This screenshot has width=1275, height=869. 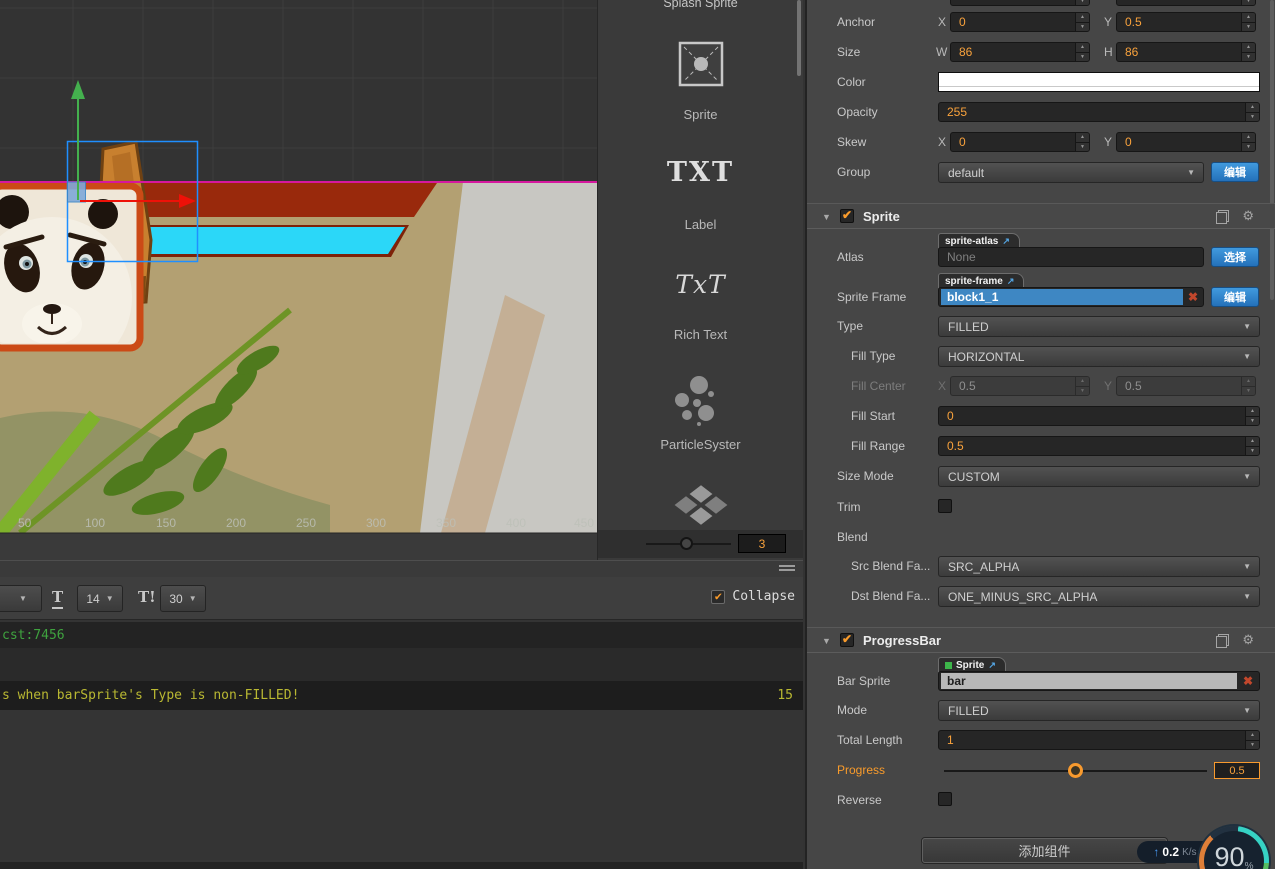 What do you see at coordinates (852, 142) in the screenshot?
I see `skew-label: Skew` at bounding box center [852, 142].